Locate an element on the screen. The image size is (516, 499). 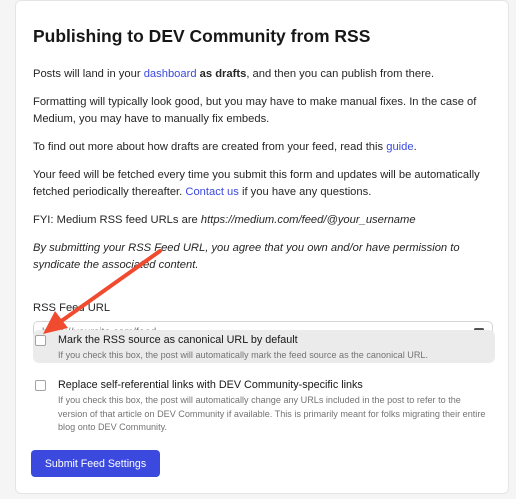
guide-link: guide is located at coordinates (399, 147).